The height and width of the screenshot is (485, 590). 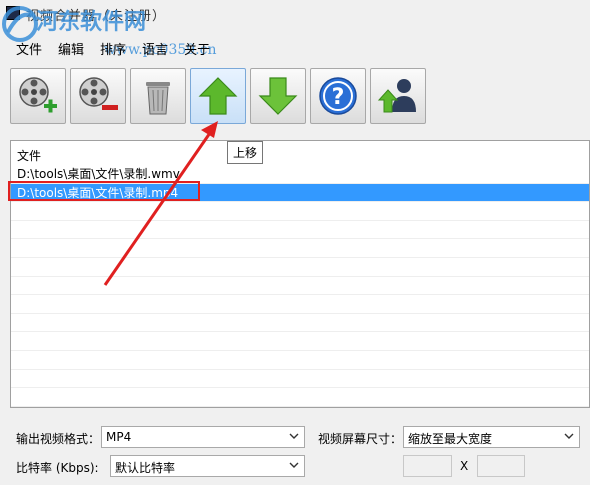 I want to click on bitrate-select: 默认比特率, so click(x=207, y=466).